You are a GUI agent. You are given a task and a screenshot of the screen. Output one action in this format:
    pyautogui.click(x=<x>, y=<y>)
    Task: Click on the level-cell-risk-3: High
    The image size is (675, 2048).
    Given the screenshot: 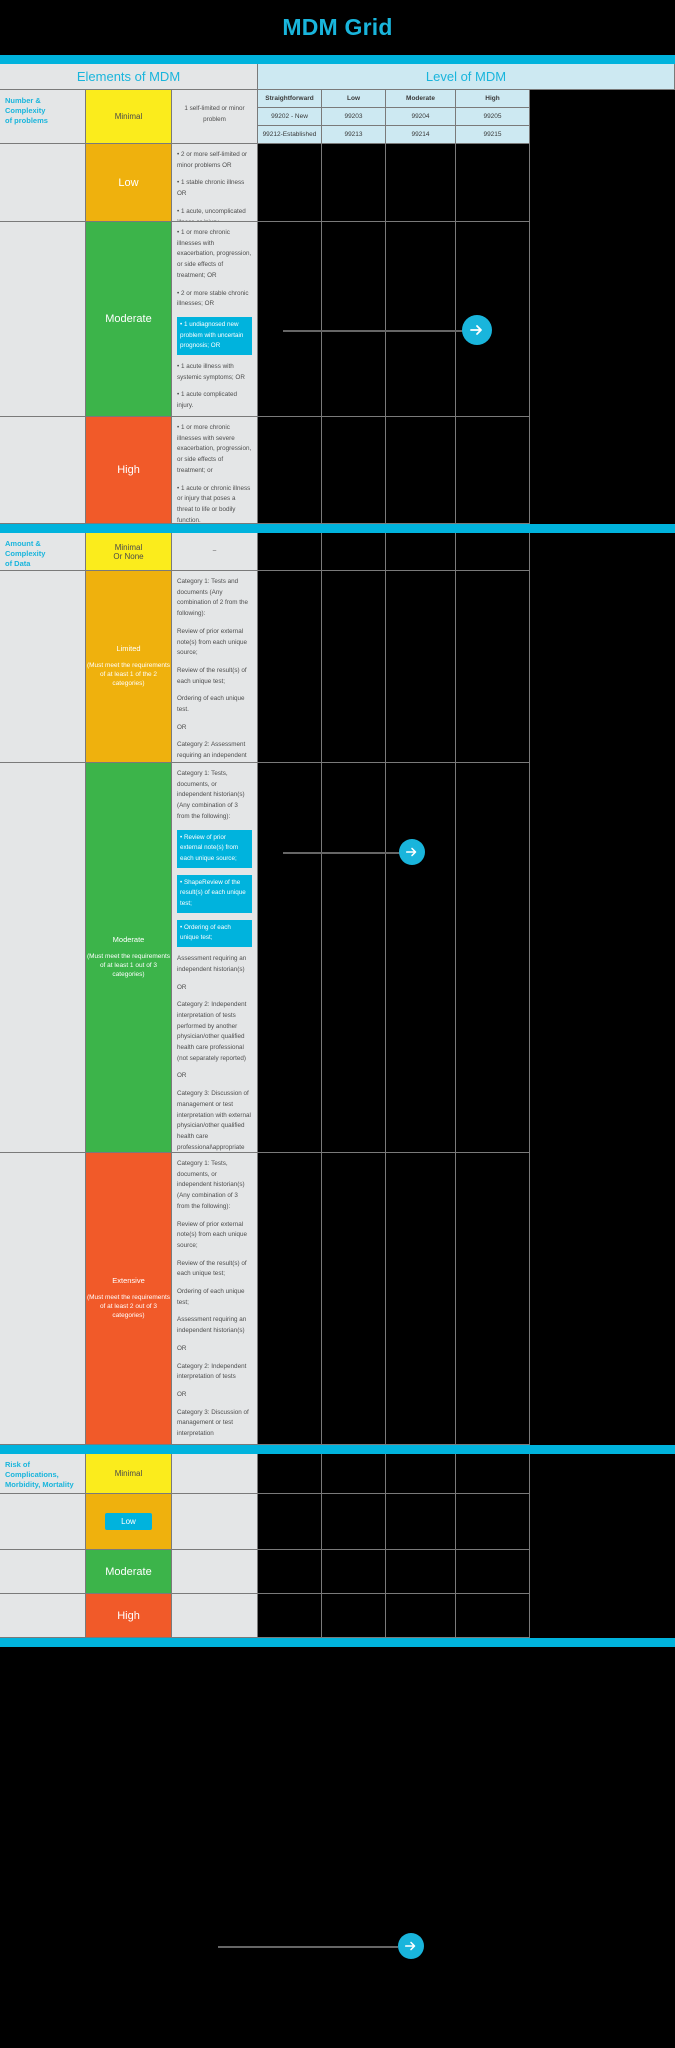 What is the action you would take?
    pyautogui.click(x=129, y=1616)
    